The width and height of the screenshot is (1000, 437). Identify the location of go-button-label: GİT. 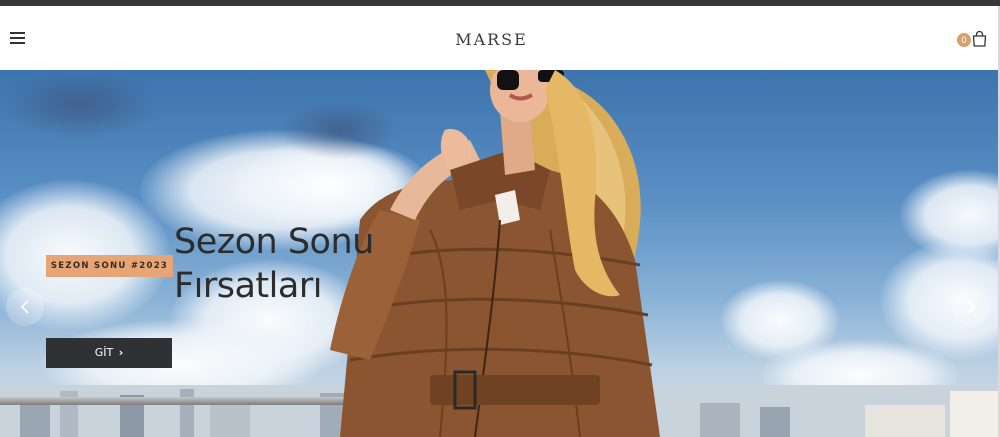
(104, 352).